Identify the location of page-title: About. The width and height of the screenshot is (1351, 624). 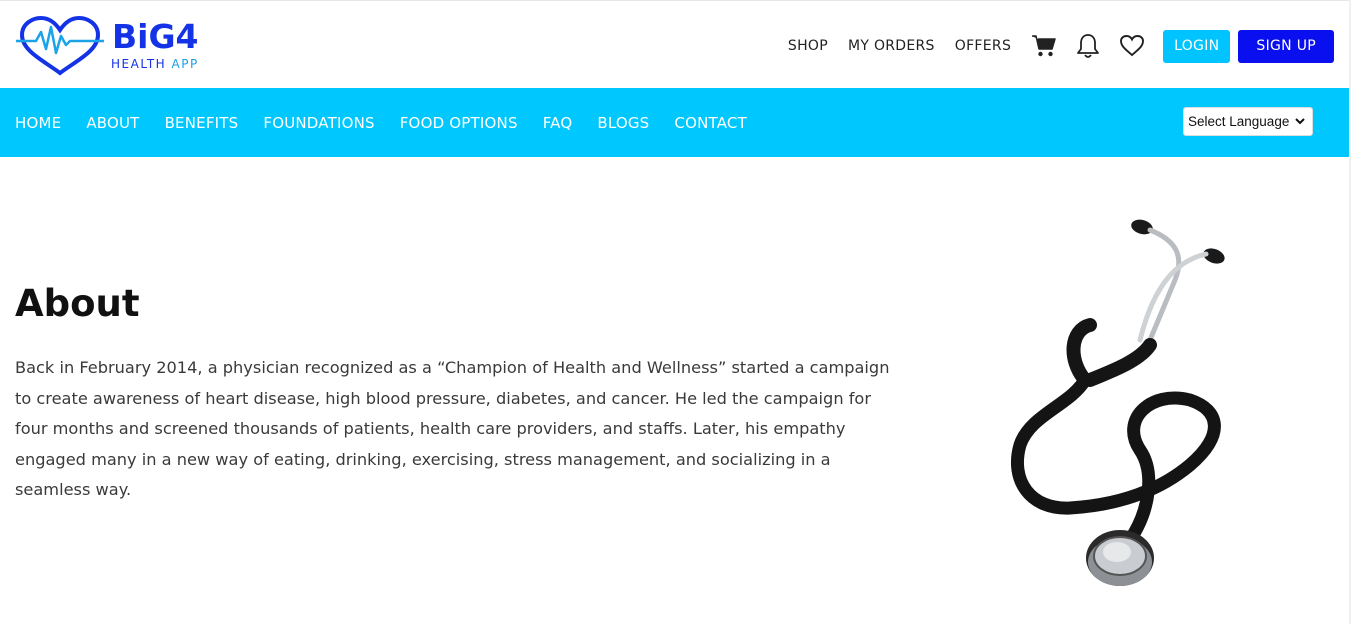
(77, 303).